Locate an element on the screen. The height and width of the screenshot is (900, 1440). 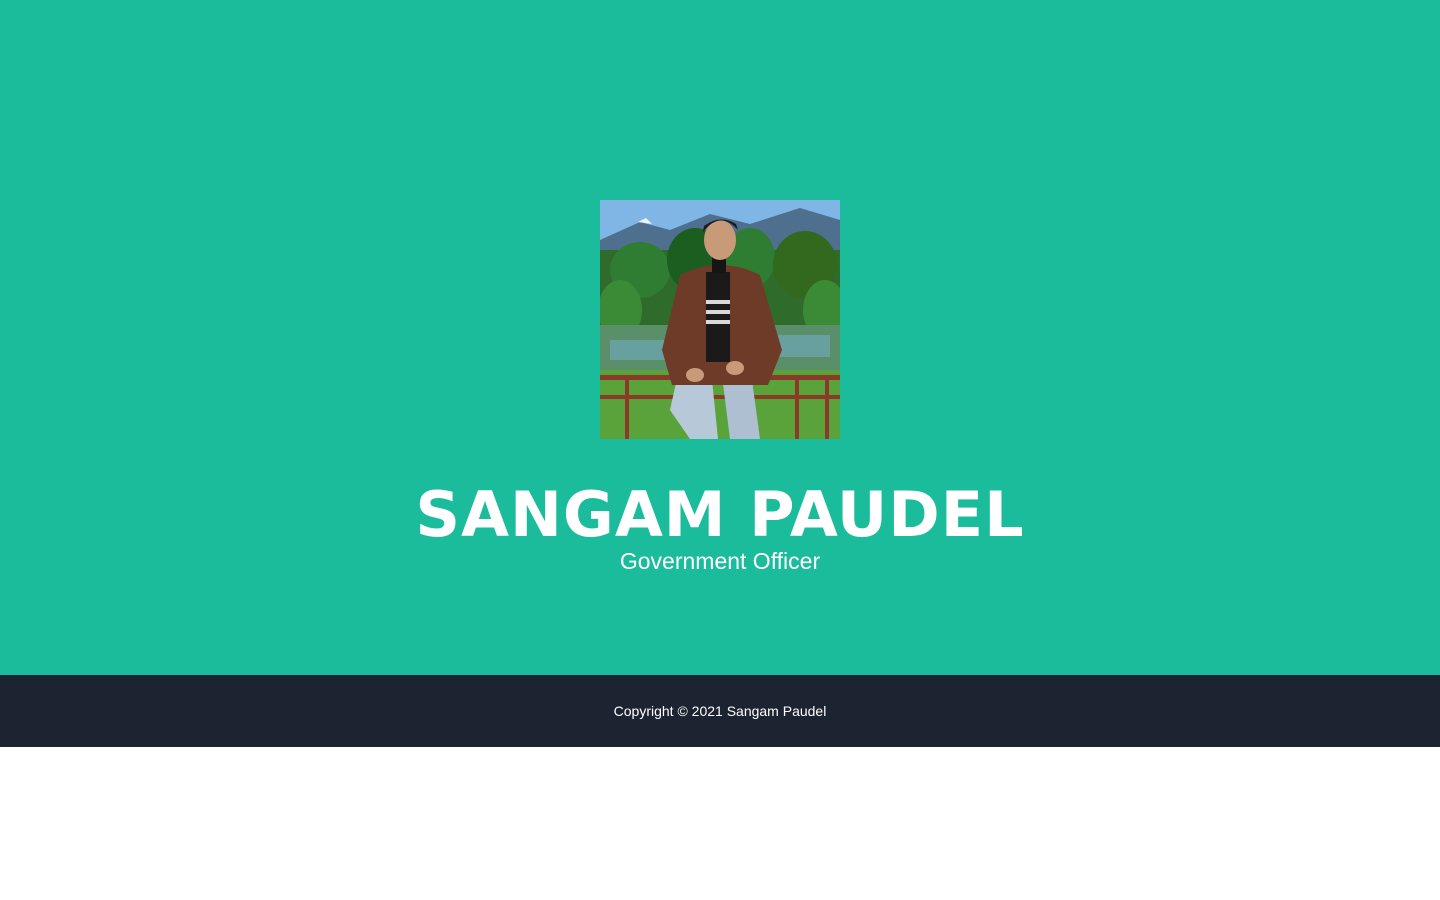
copyright-text: Copyright © 2021 Sangam Paudel is located at coordinates (720, 711).